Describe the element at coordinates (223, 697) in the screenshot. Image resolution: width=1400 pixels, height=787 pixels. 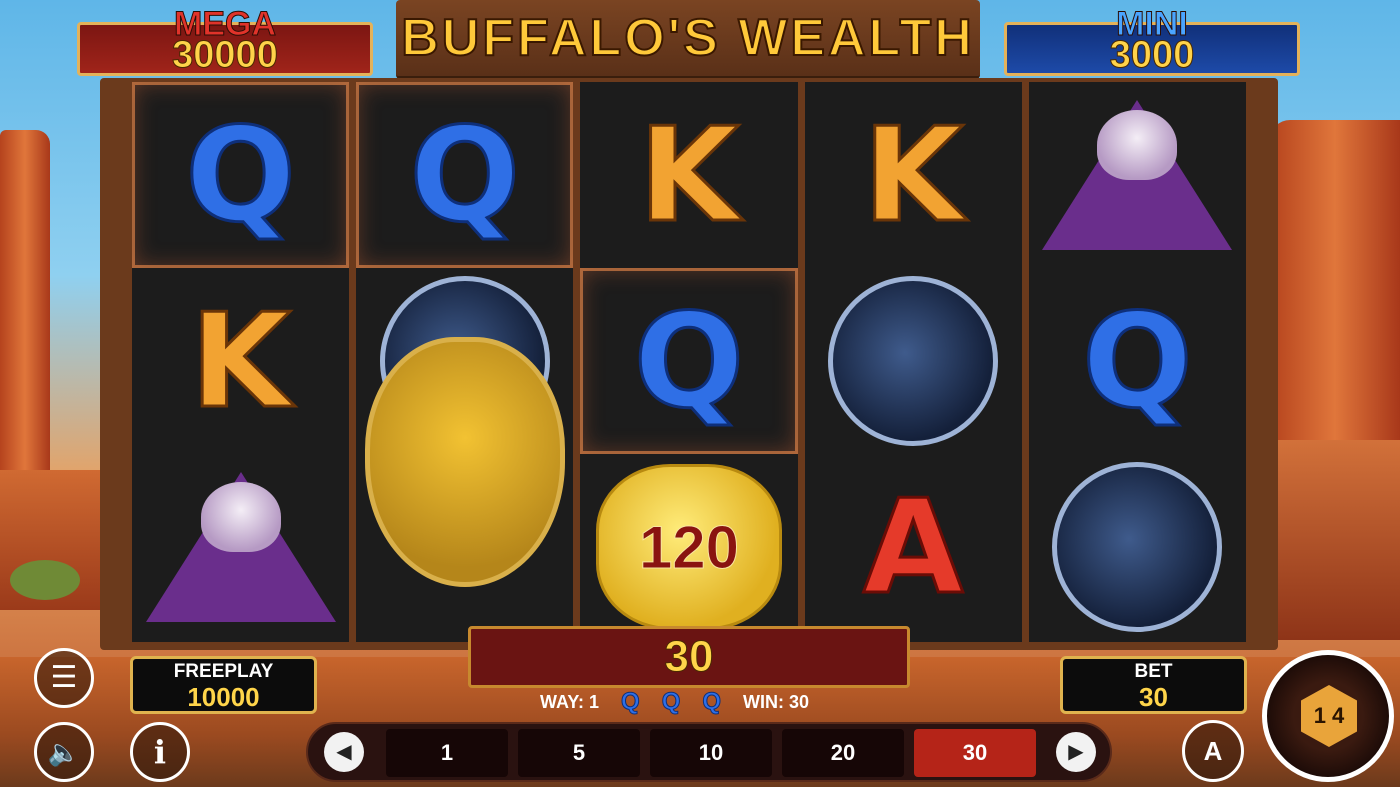
I see `freeplay-value: 10000` at that location.